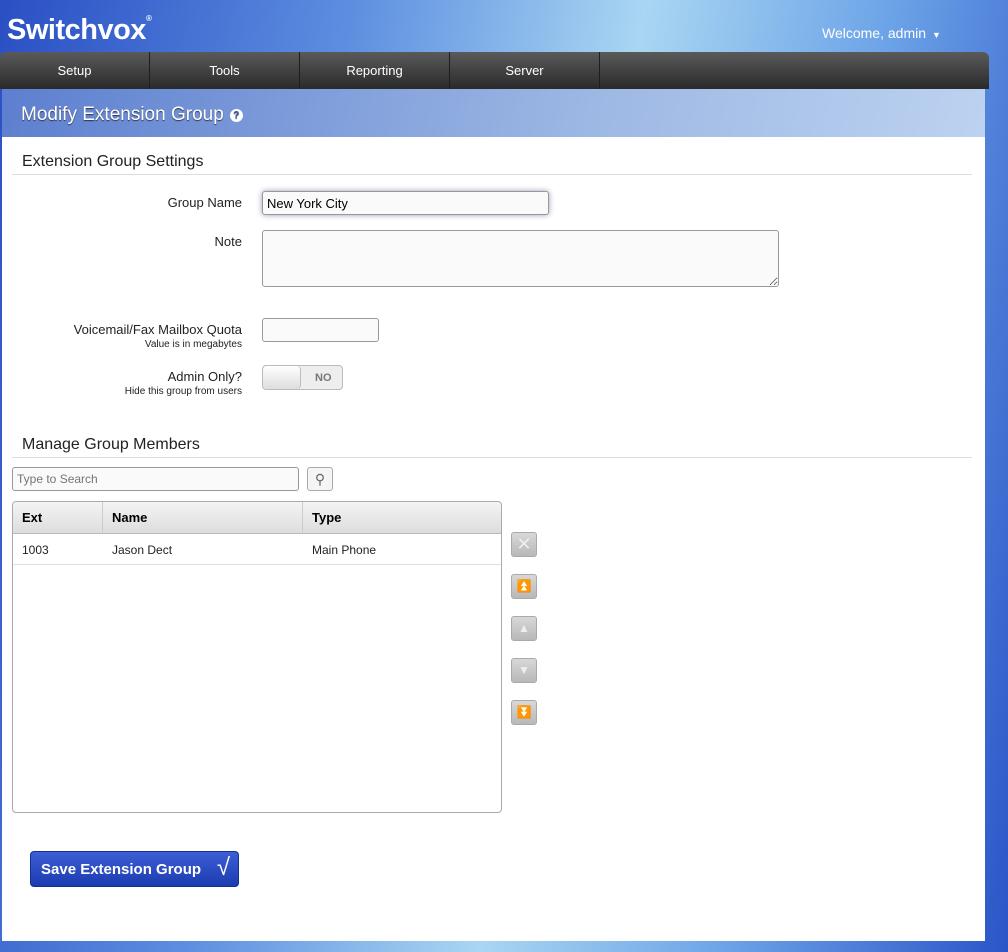 The image size is (1008, 952). What do you see at coordinates (375, 70) in the screenshot?
I see `nav-reporting: Reporting` at bounding box center [375, 70].